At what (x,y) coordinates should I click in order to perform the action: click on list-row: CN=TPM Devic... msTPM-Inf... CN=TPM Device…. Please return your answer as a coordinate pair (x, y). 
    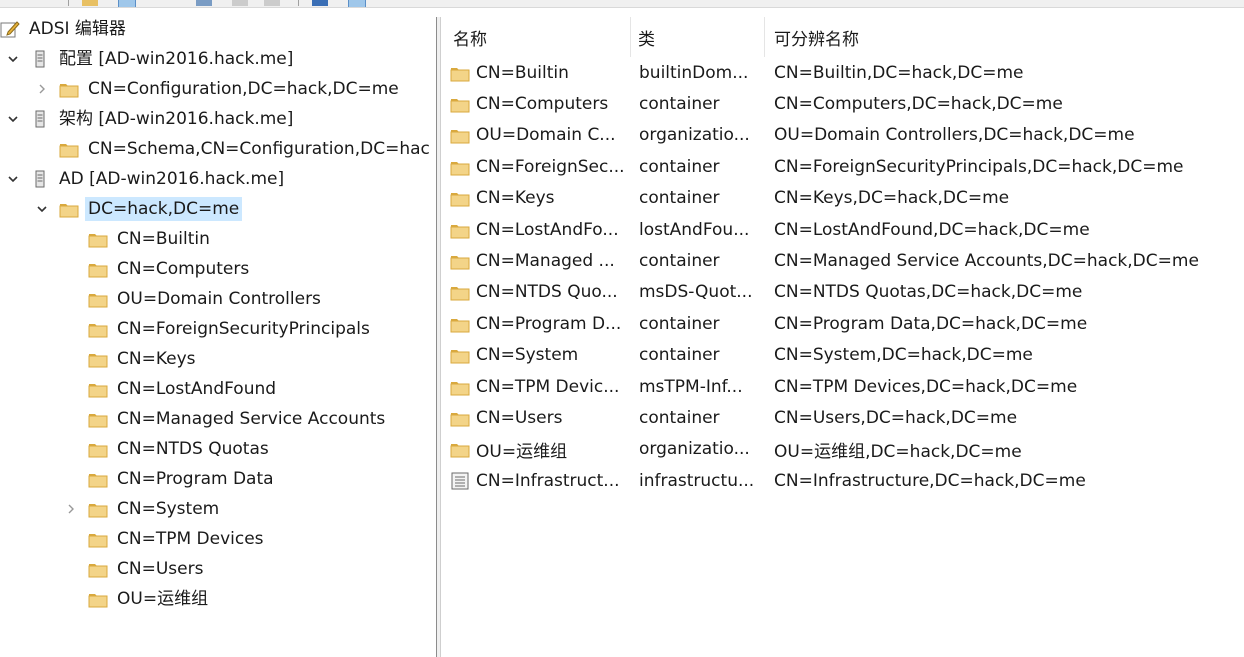
    Looking at the image, I should click on (842, 386).